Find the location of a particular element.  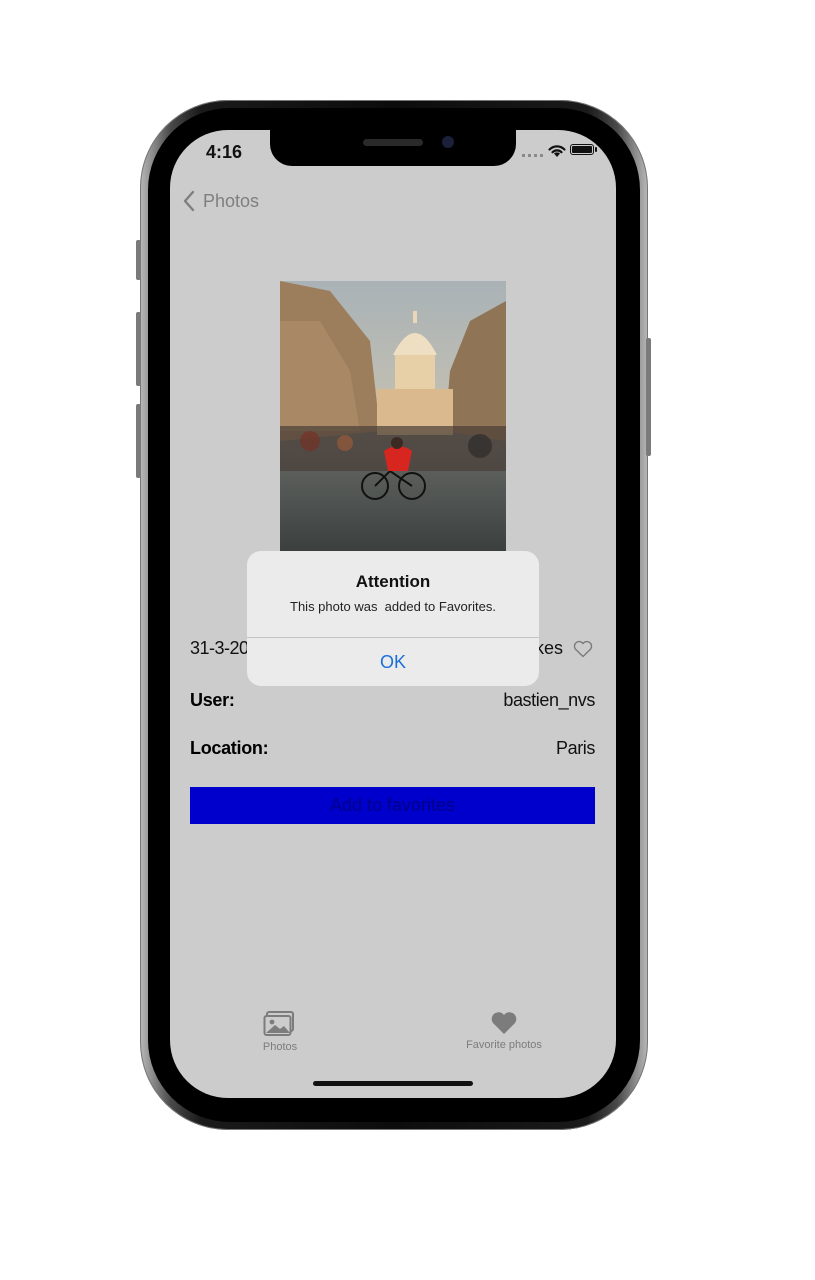

alert-message: This photo was added to Favorites. is located at coordinates (393, 606).